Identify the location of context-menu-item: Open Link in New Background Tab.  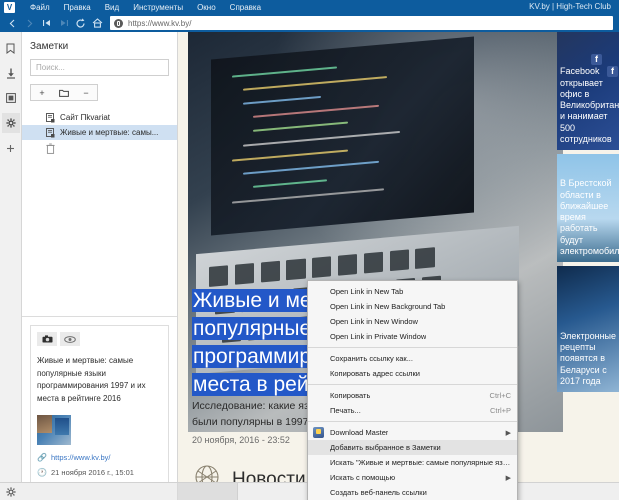
(412, 306).